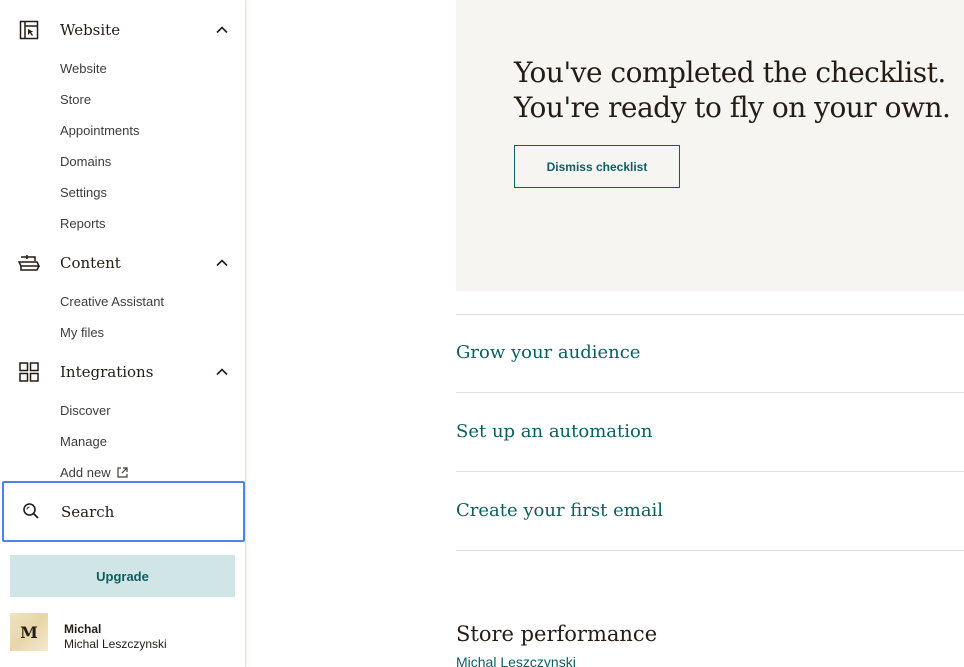 This screenshot has width=964, height=667. Describe the element at coordinates (554, 431) in the screenshot. I see `task-setup-automation: Set up an automation` at that location.